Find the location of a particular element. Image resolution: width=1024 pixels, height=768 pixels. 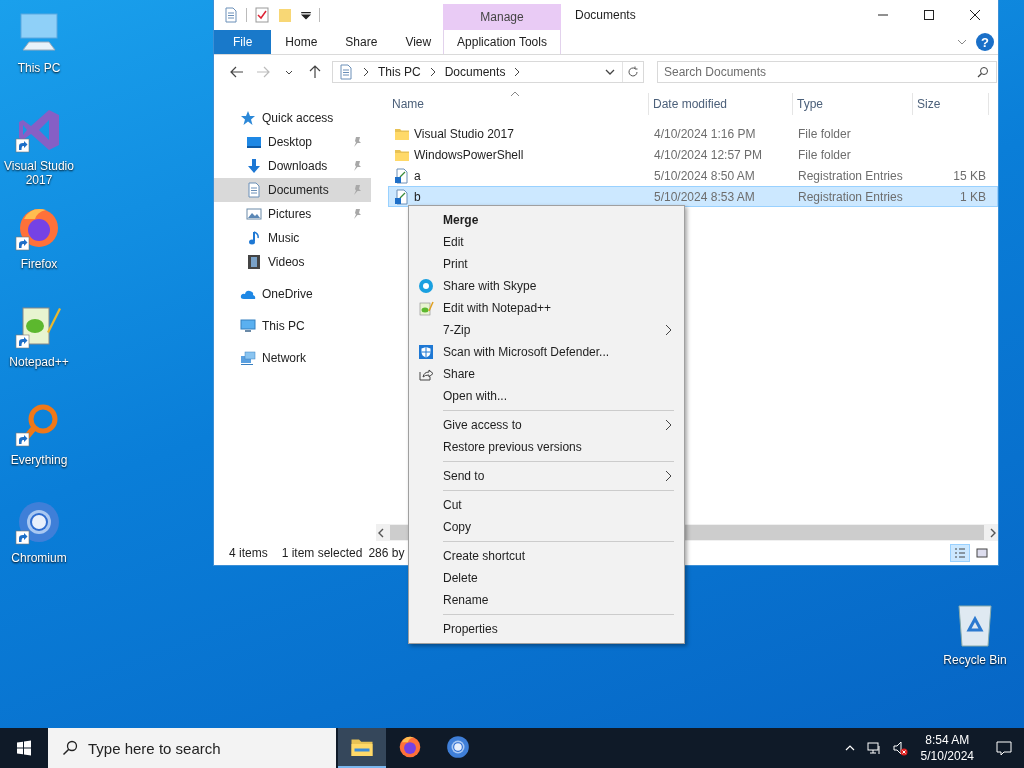

sort-caret-icon is located at coordinates (515, 93).